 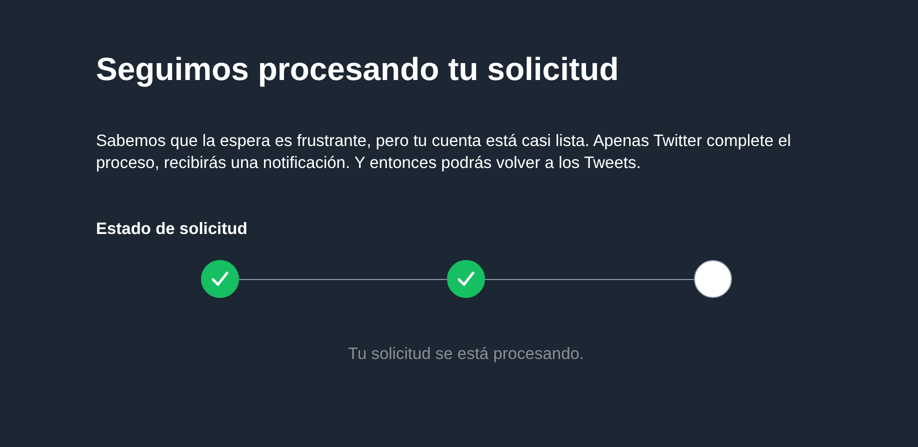 What do you see at coordinates (444, 152) in the screenshot?
I see `message-text: Sabemos que la espera es frustrante, pero tu cuenta está casi lista. Apenas Twitter complete el proceso, recibirás una notificación. Y entonces podrás volver a los Tweets.` at bounding box center [444, 152].